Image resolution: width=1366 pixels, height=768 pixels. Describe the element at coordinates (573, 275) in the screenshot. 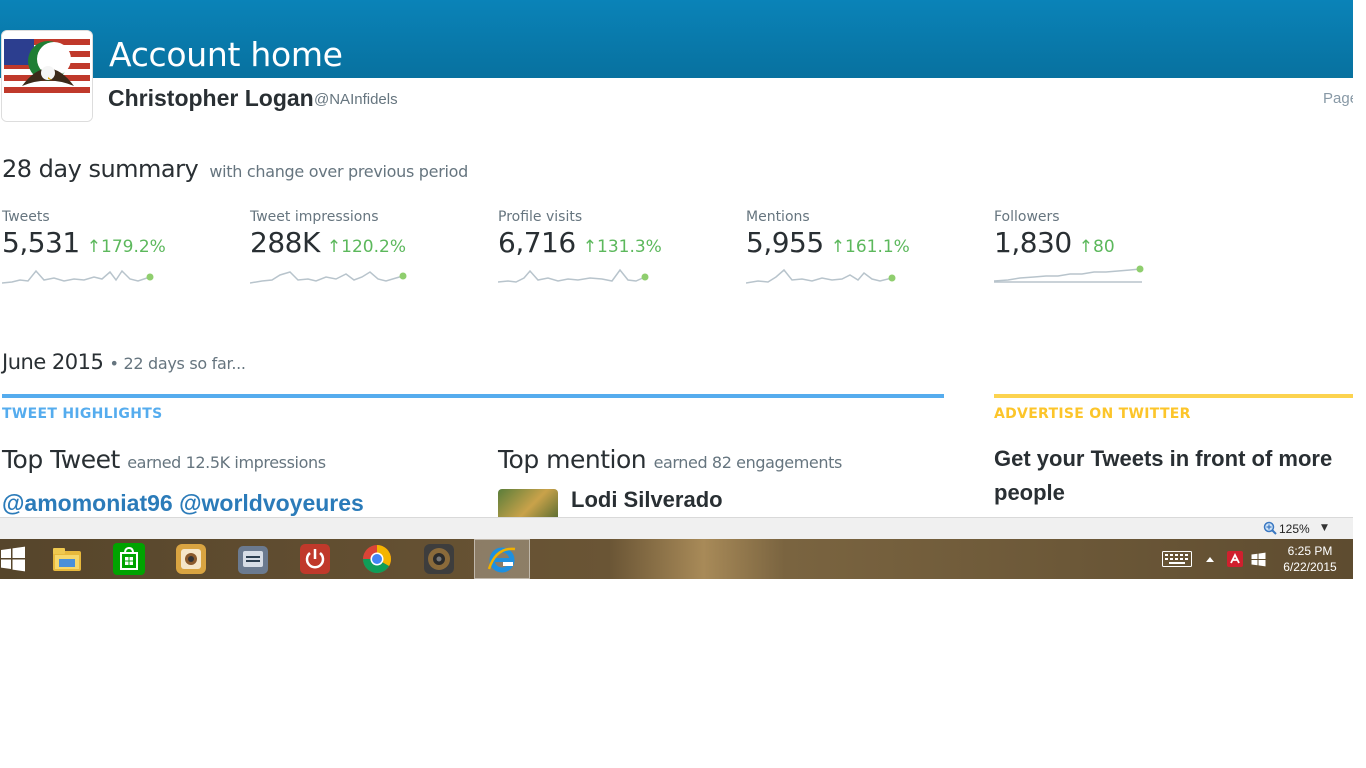

I see `sparkline-profile-visits` at that location.